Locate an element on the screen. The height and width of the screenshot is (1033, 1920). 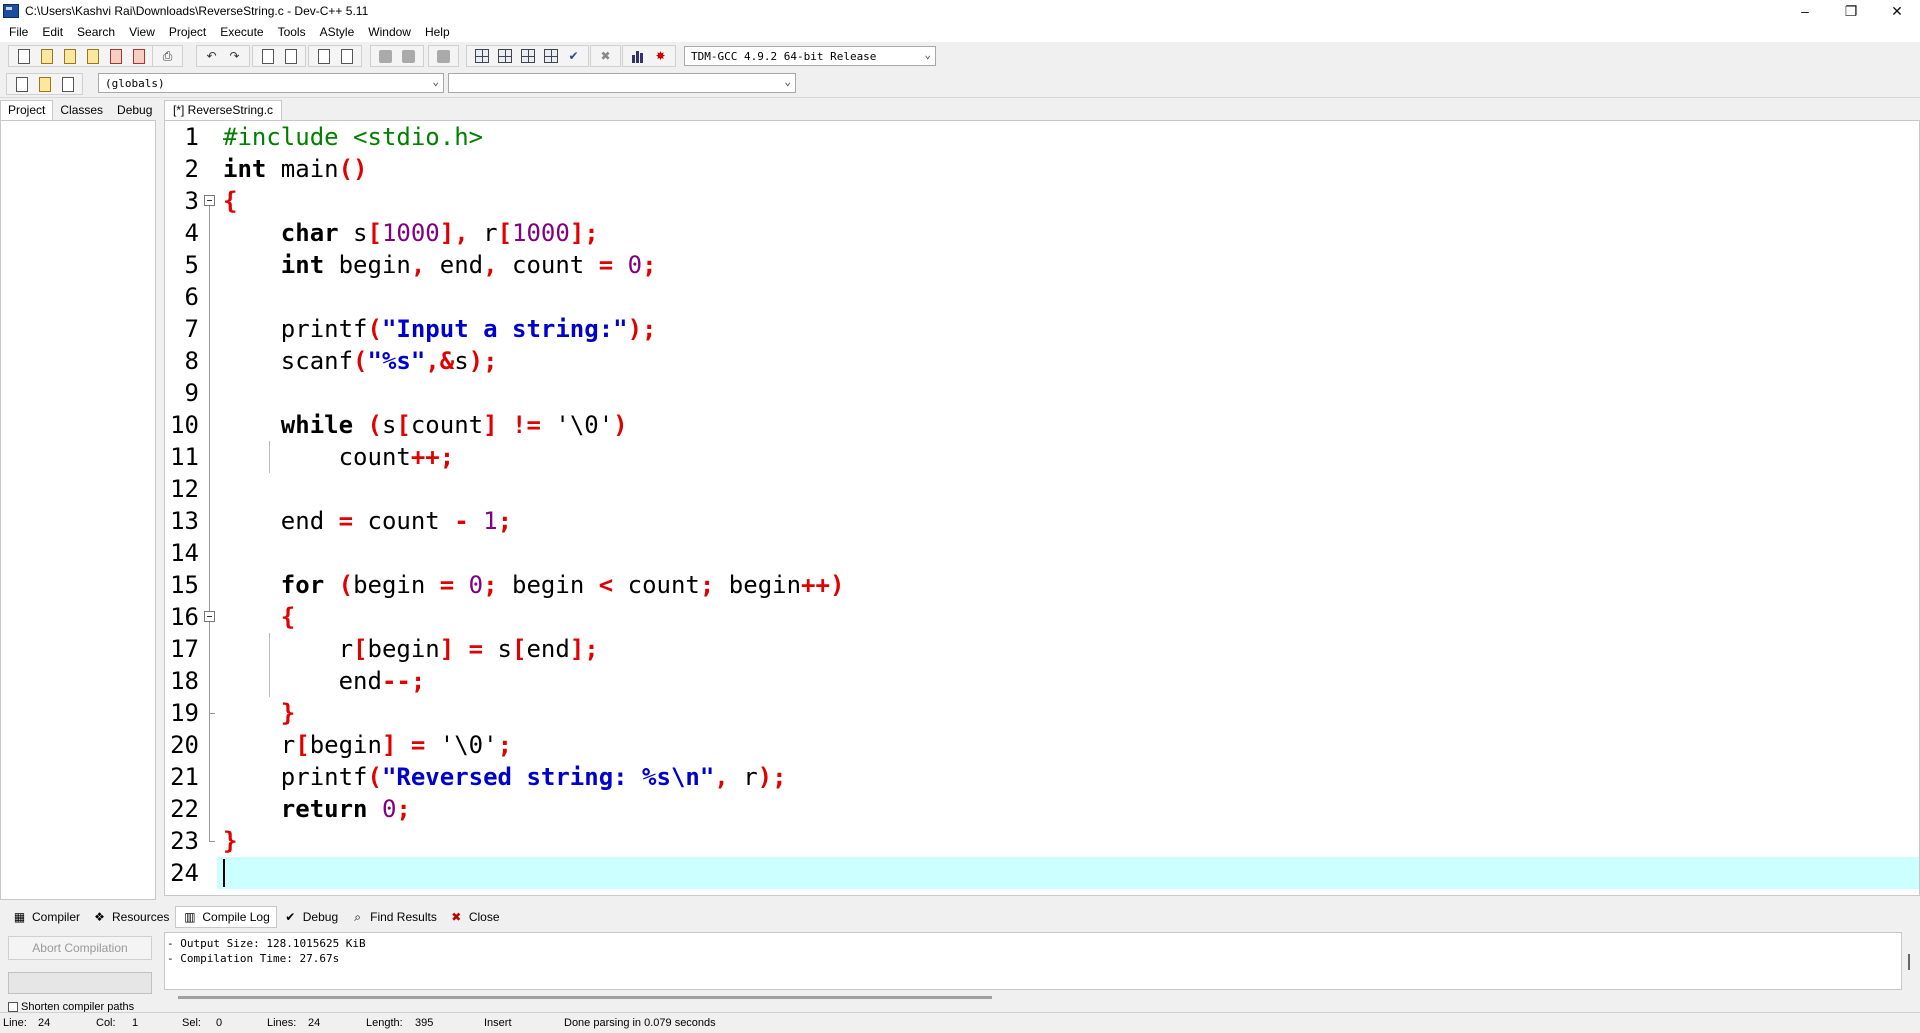
undo-icon: ↶ is located at coordinates (211, 56).